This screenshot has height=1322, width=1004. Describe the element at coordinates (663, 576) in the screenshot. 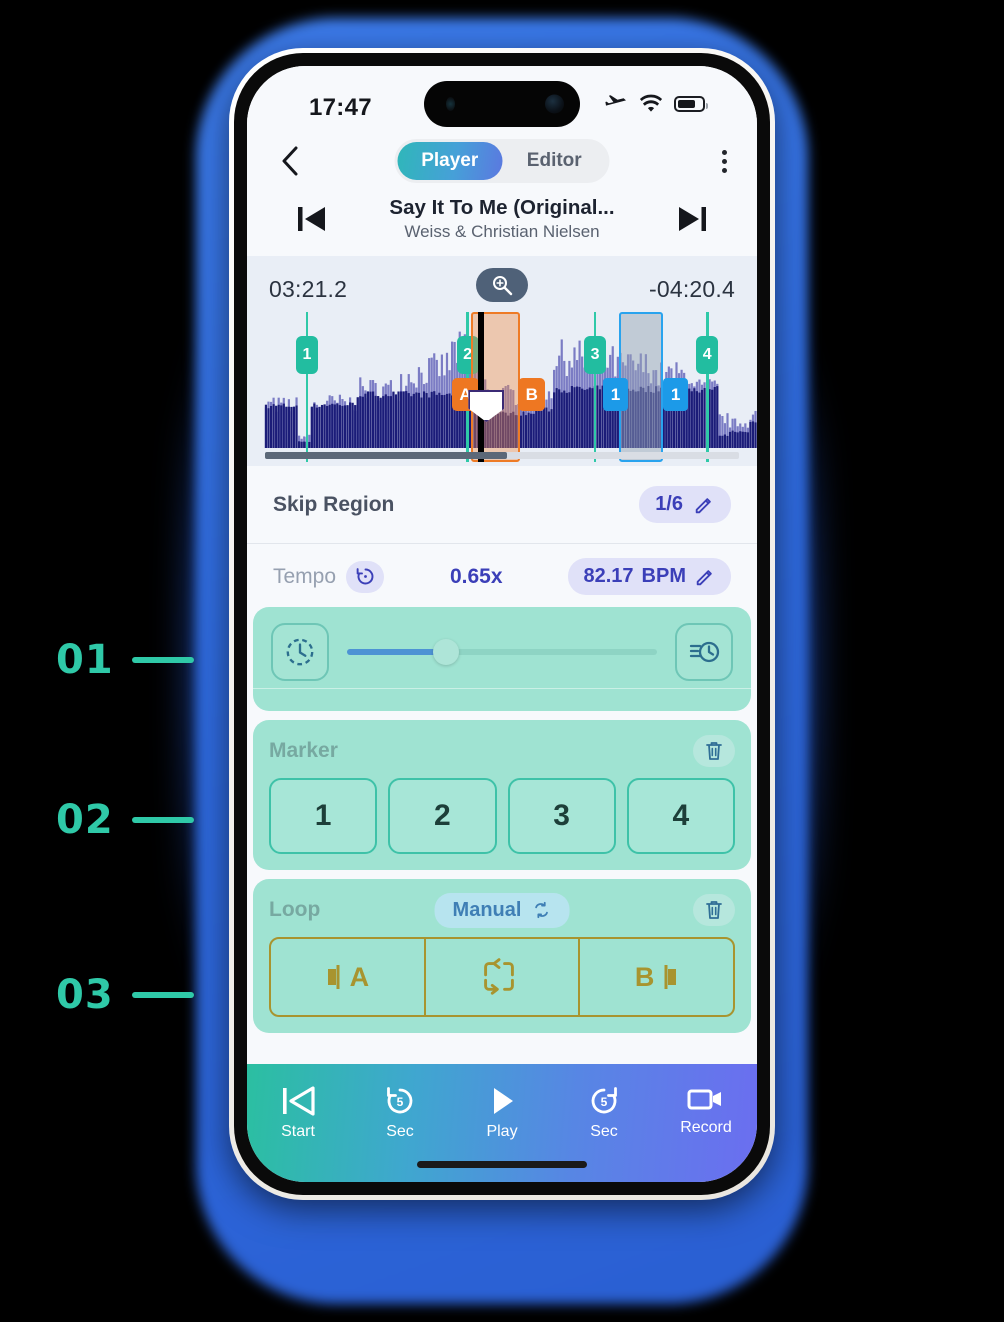

I see `bpm-unit: BPM` at that location.